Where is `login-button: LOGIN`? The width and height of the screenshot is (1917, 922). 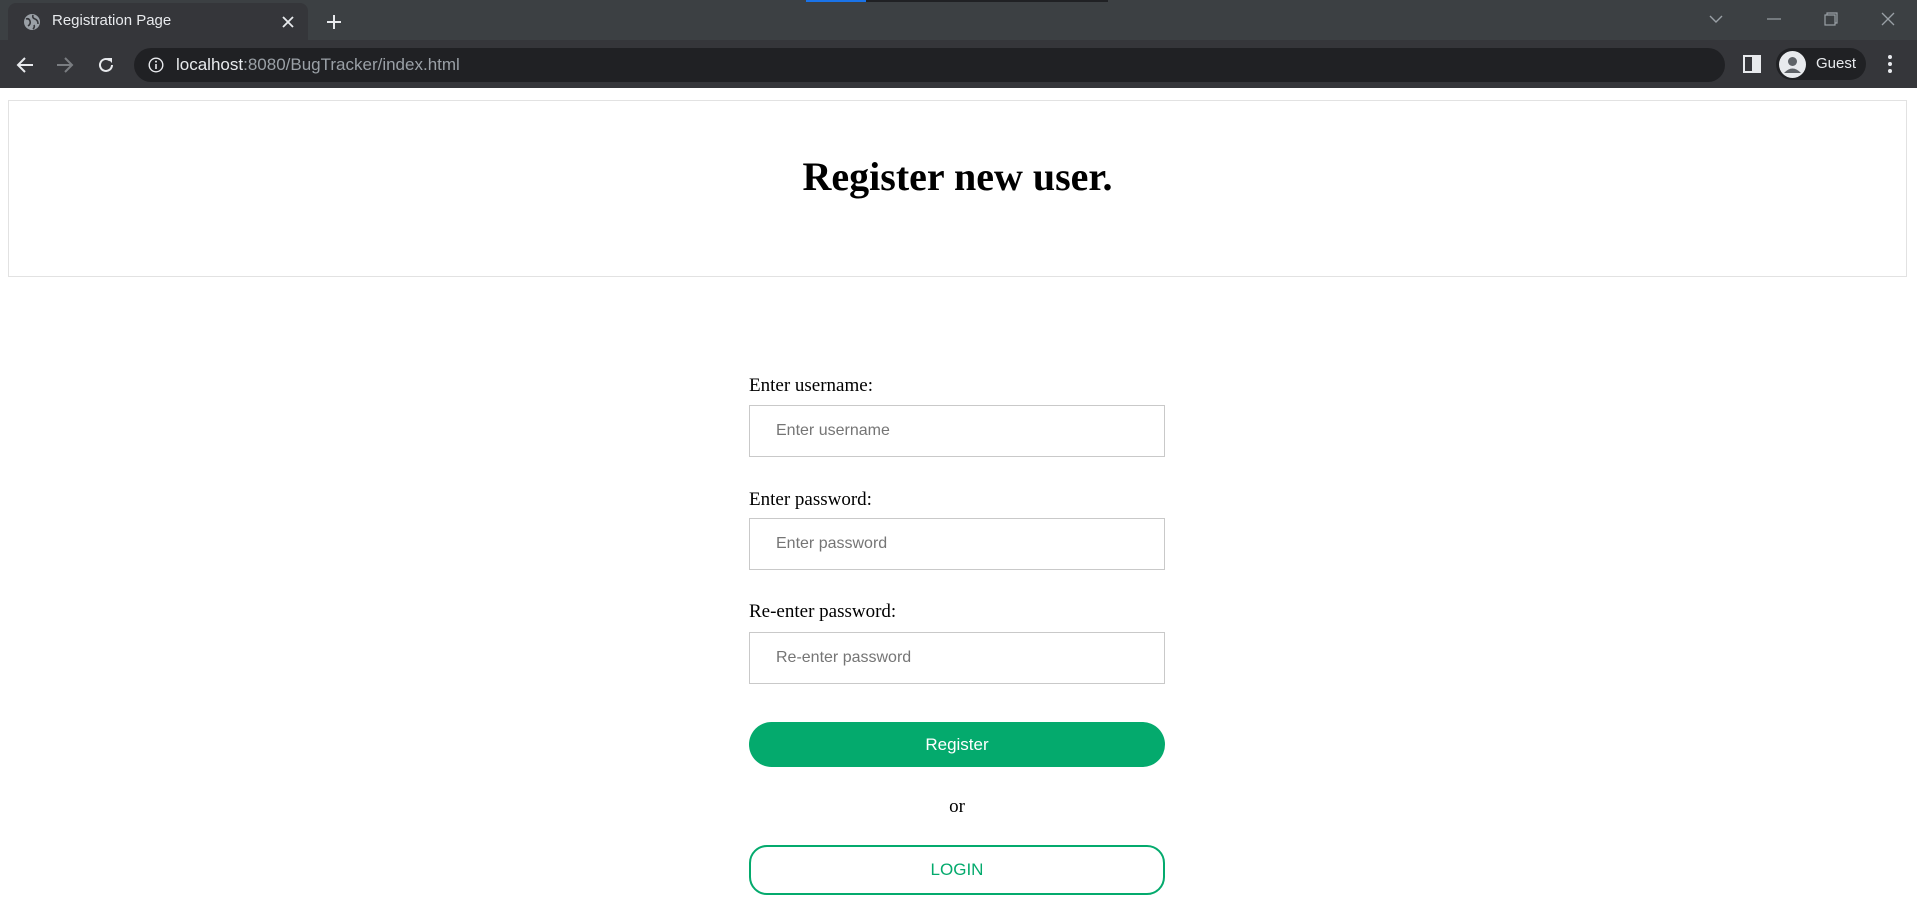
login-button: LOGIN is located at coordinates (957, 870).